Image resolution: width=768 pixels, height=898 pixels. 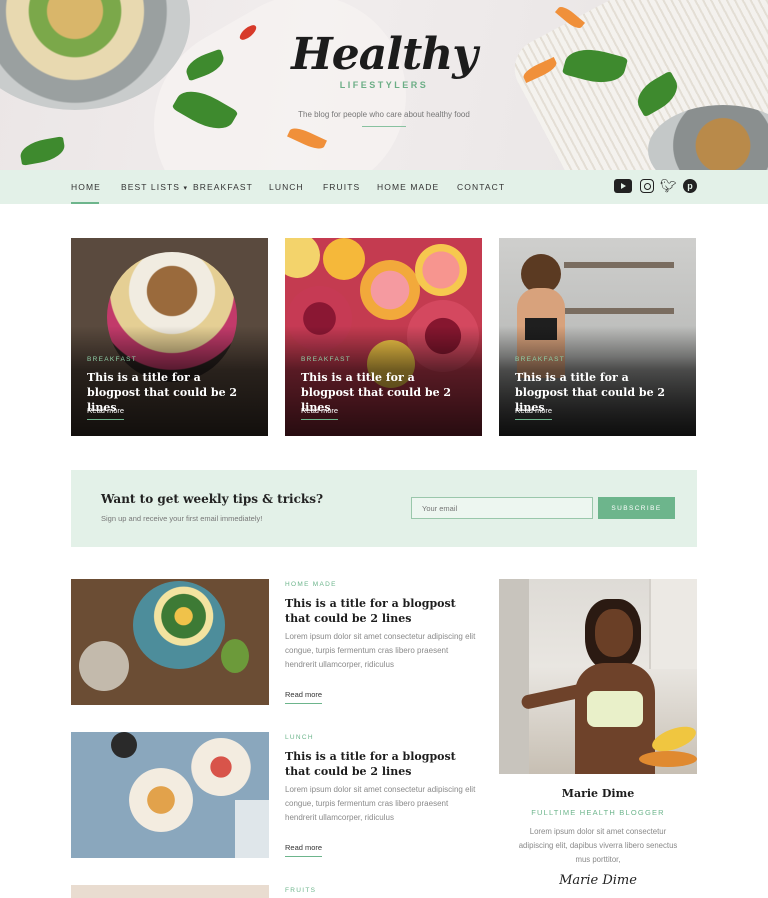 What do you see at coordinates (301, 890) in the screenshot?
I see `post-category: FRUITS` at bounding box center [301, 890].